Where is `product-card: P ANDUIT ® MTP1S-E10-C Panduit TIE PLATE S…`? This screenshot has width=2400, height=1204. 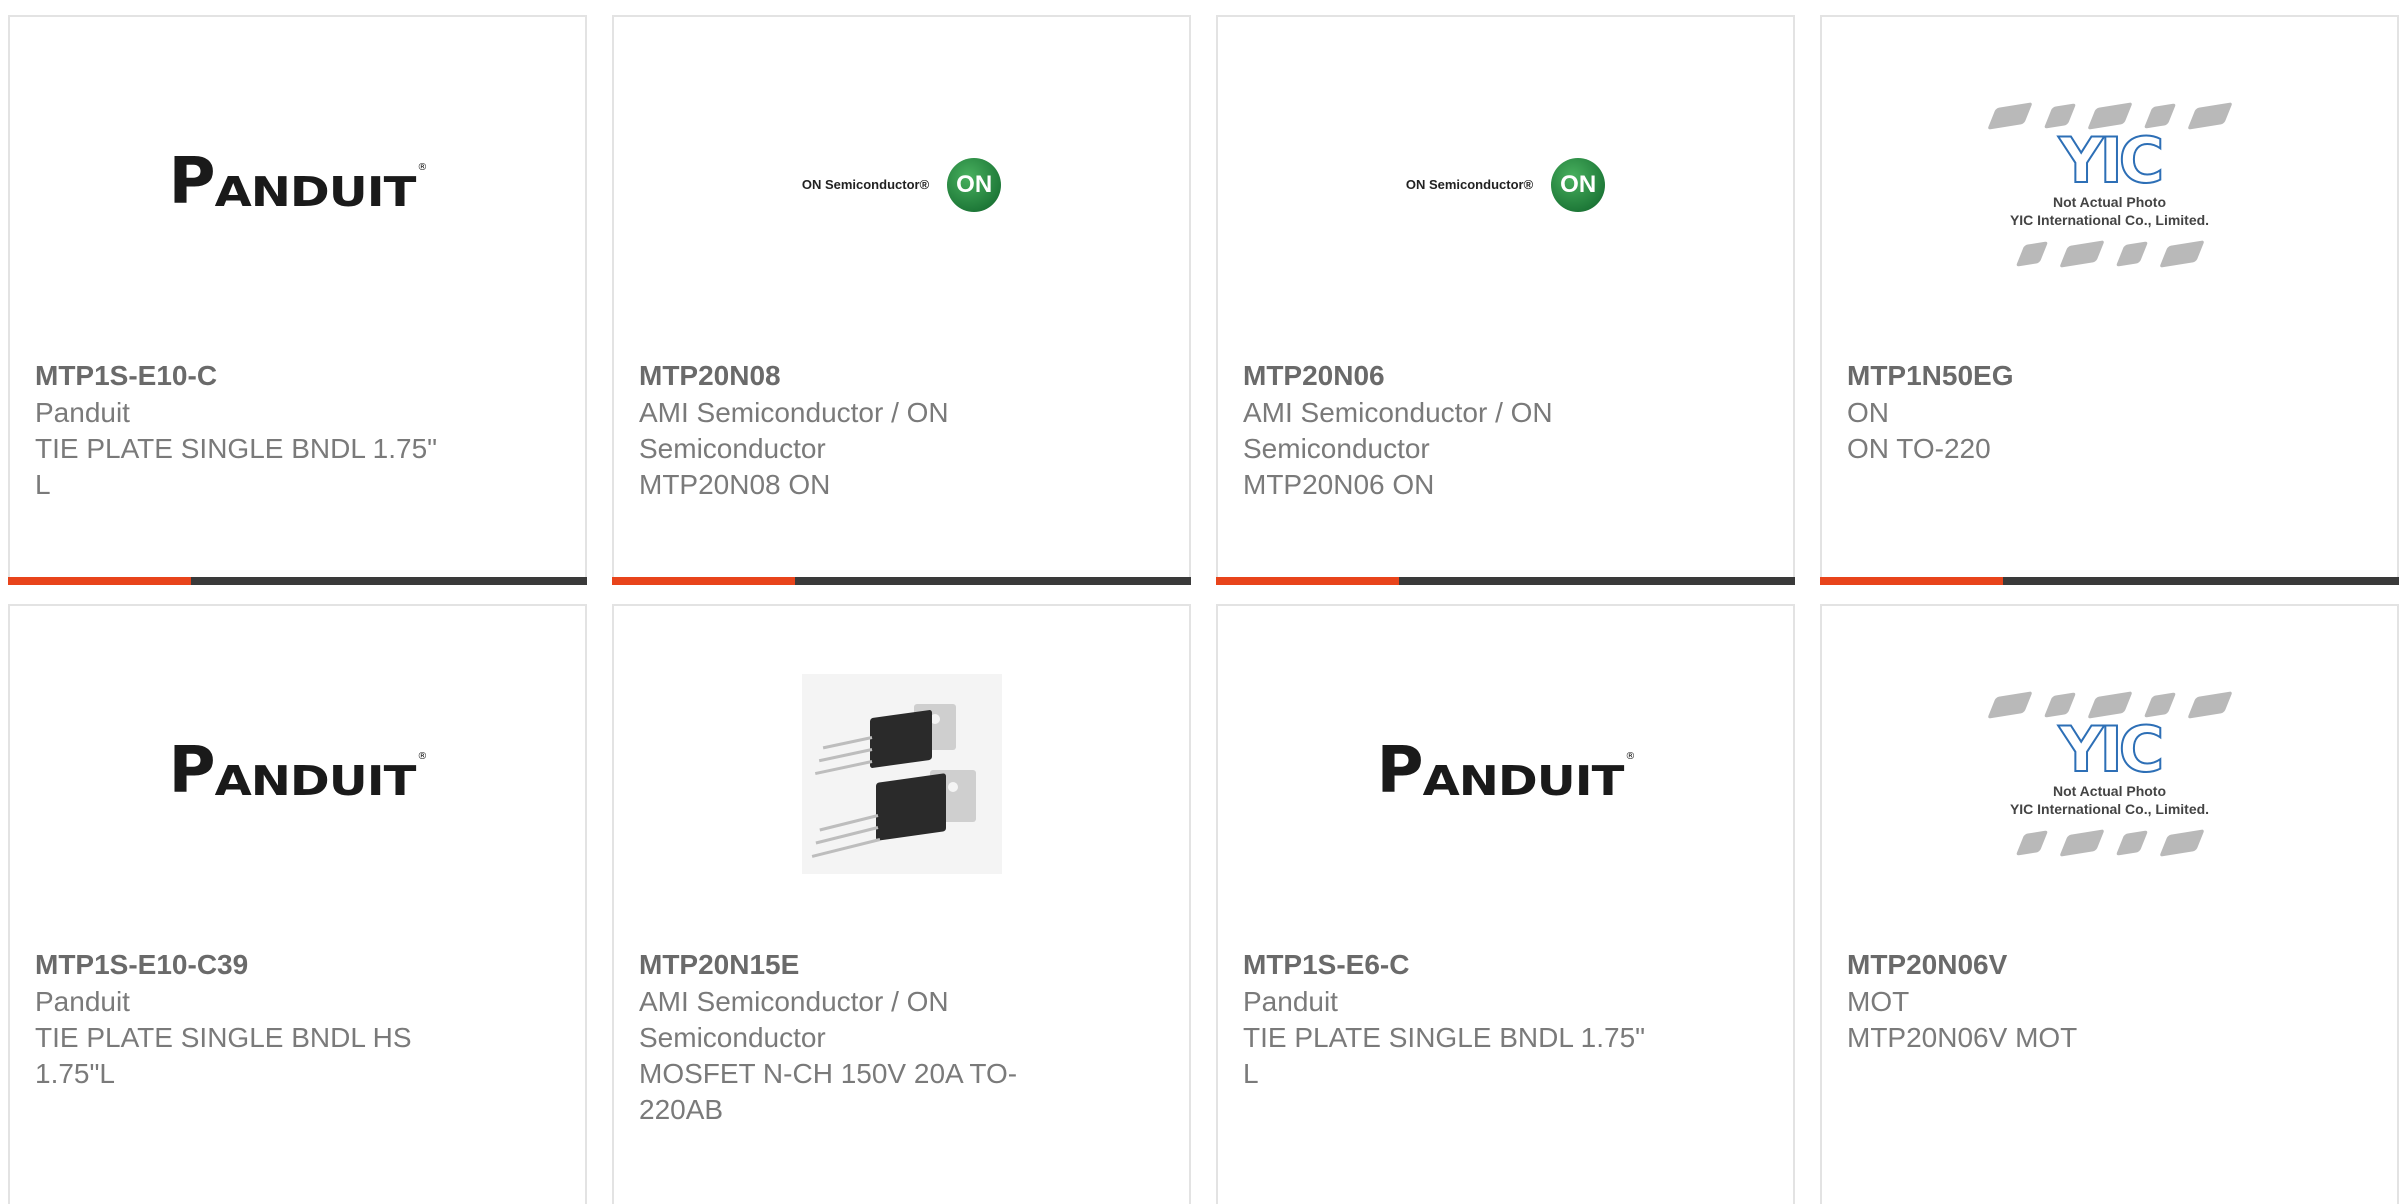
product-card: P ANDUIT ® MTP1S-E10-C Panduit TIE PLATE S… is located at coordinates (297, 300).